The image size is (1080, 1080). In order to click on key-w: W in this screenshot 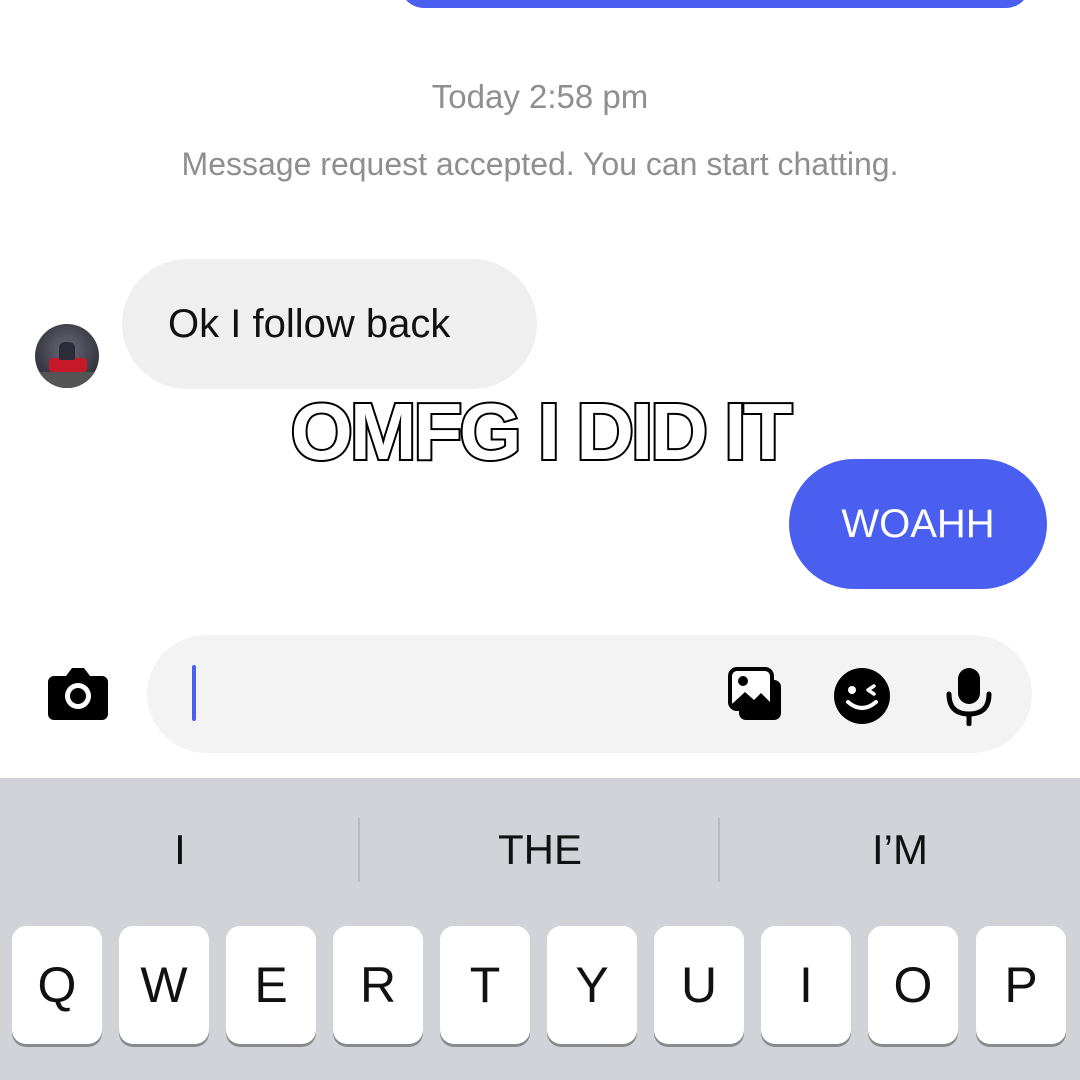, I will do `click(164, 985)`.